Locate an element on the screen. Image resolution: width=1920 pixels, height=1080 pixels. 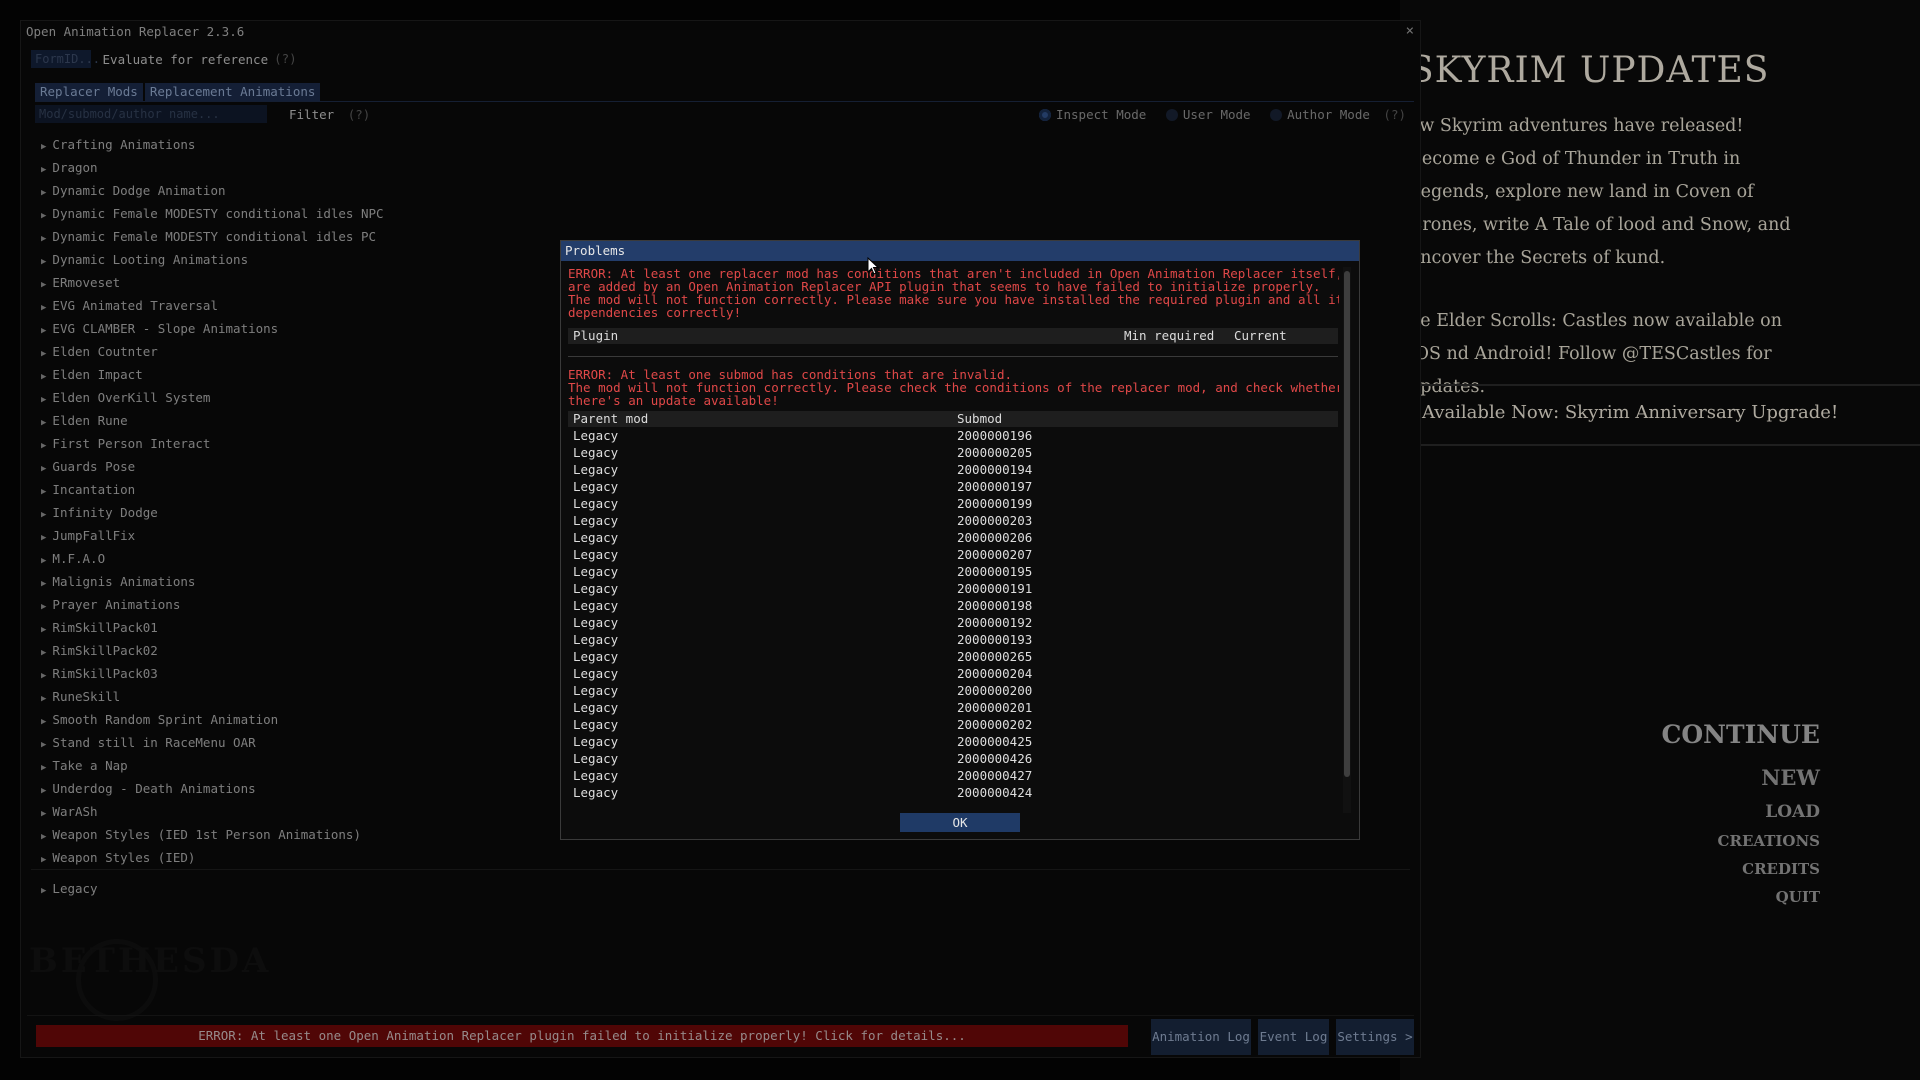
table-row: Legacy 2000000192 is located at coordinates (953, 622).